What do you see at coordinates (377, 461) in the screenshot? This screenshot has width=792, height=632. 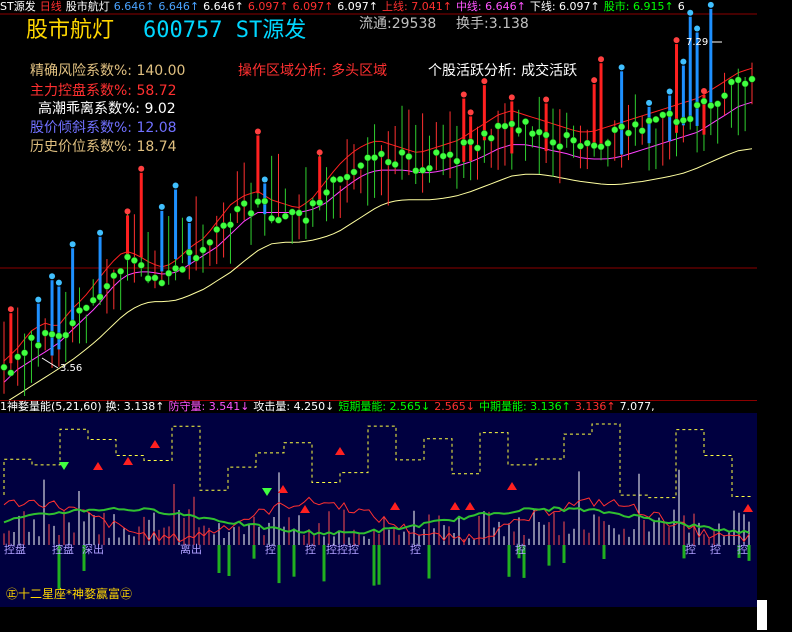 I see `attack-volume-line` at bounding box center [377, 461].